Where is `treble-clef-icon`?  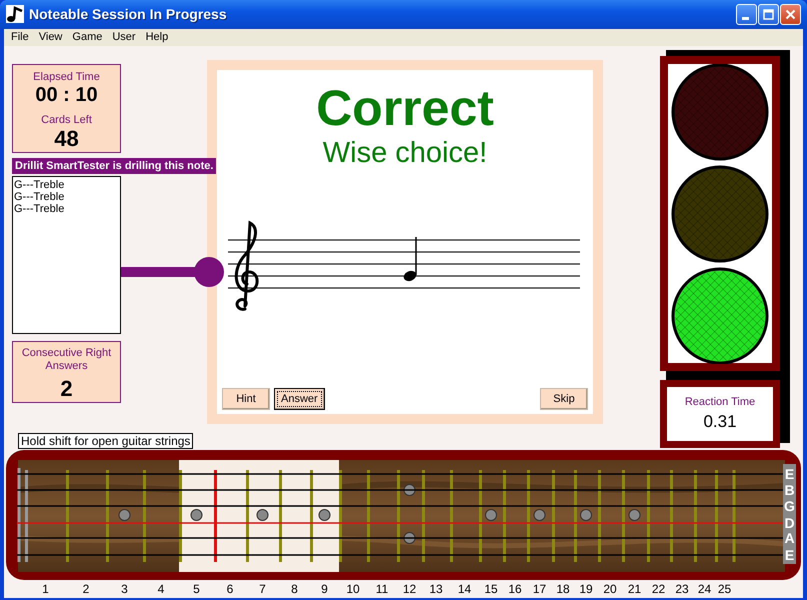 treble-clef-icon is located at coordinates (246, 266).